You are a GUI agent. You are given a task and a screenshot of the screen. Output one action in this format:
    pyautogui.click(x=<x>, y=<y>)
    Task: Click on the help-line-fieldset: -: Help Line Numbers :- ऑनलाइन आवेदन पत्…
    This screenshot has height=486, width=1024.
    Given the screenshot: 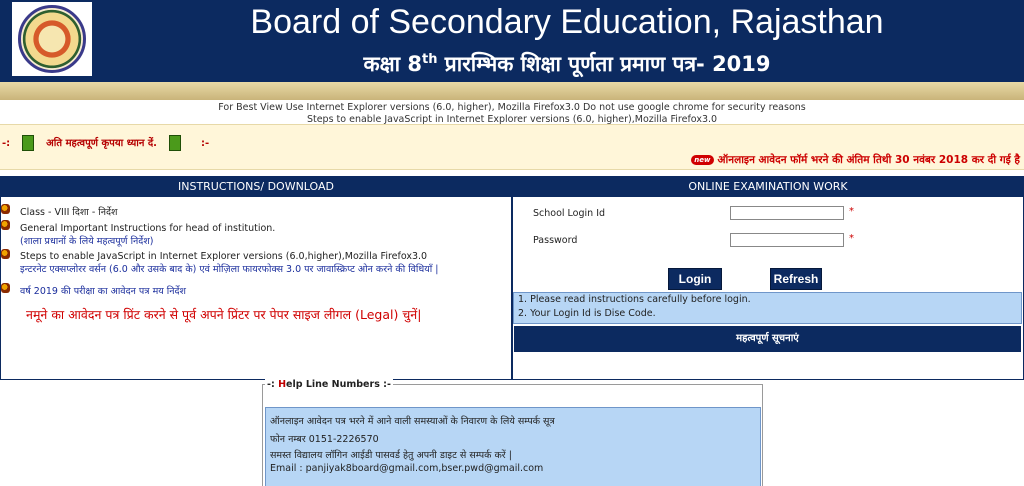 What is the action you would take?
    pyautogui.click(x=512, y=432)
    